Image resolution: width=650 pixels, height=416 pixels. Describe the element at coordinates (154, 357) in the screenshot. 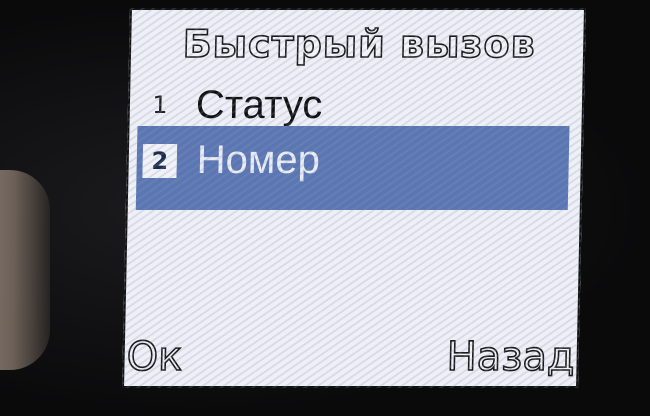

I see `ok-softkey: Ок` at that location.